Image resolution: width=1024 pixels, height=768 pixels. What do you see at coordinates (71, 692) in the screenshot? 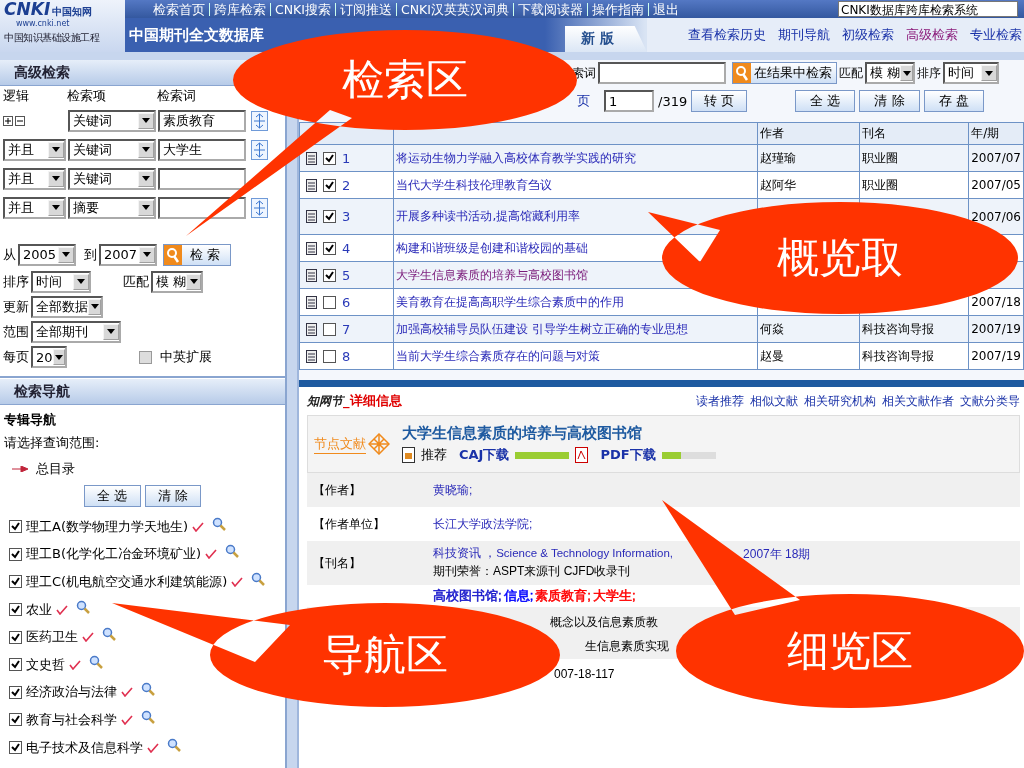
I see `category-link: 经济政治与法律` at bounding box center [71, 692].